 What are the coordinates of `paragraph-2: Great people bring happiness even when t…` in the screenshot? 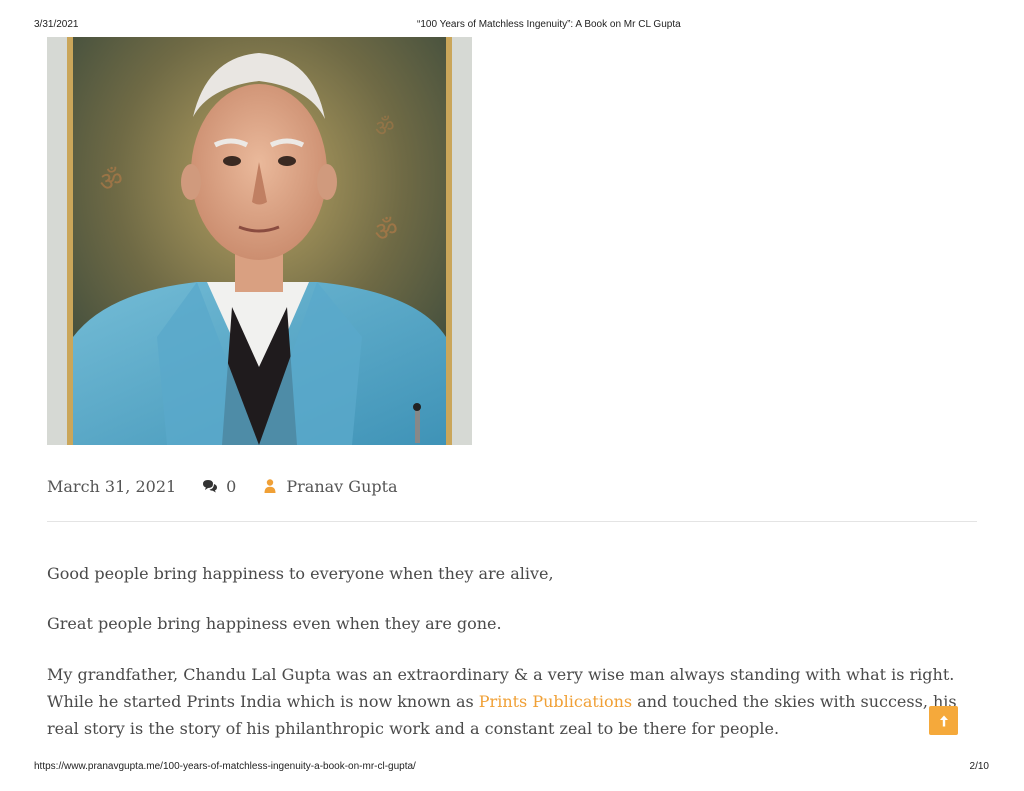 It's located at (274, 623).